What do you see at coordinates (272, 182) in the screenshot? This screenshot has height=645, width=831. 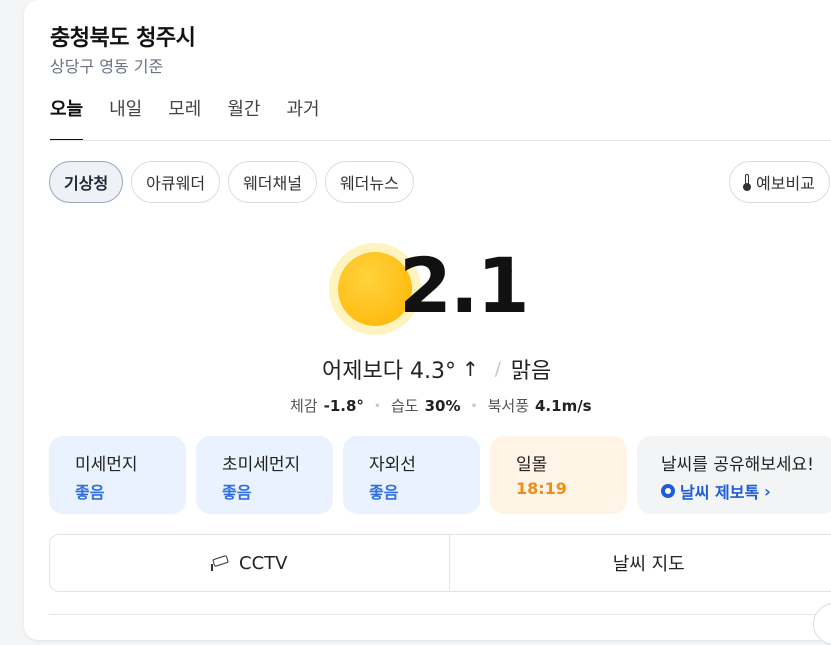 I see `source-chip-weatherchannel: 웨더채널` at bounding box center [272, 182].